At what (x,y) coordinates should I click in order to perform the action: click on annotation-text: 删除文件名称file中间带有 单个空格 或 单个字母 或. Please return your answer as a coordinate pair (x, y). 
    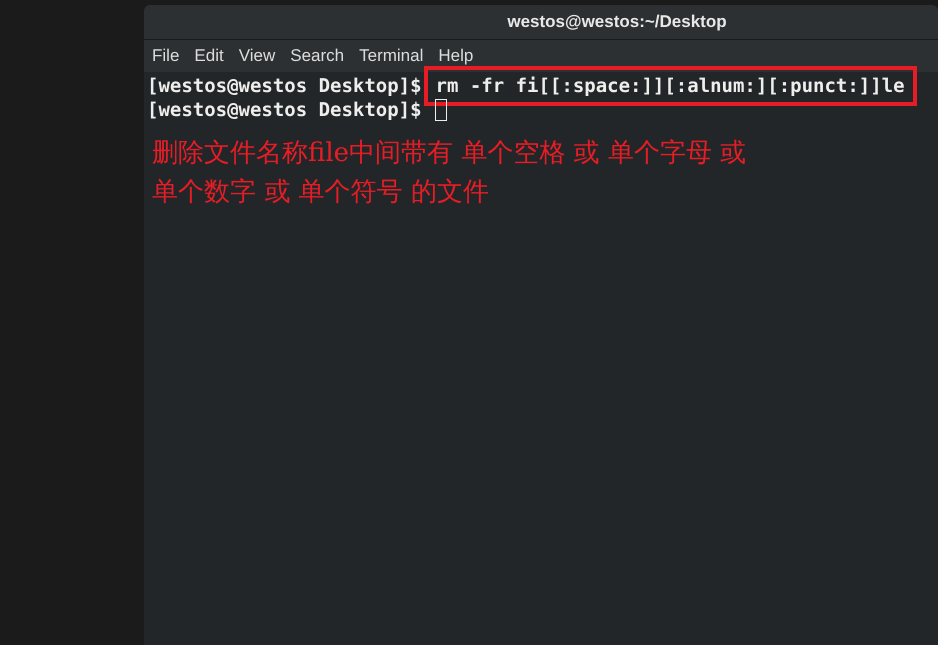
    Looking at the image, I should click on (450, 153).